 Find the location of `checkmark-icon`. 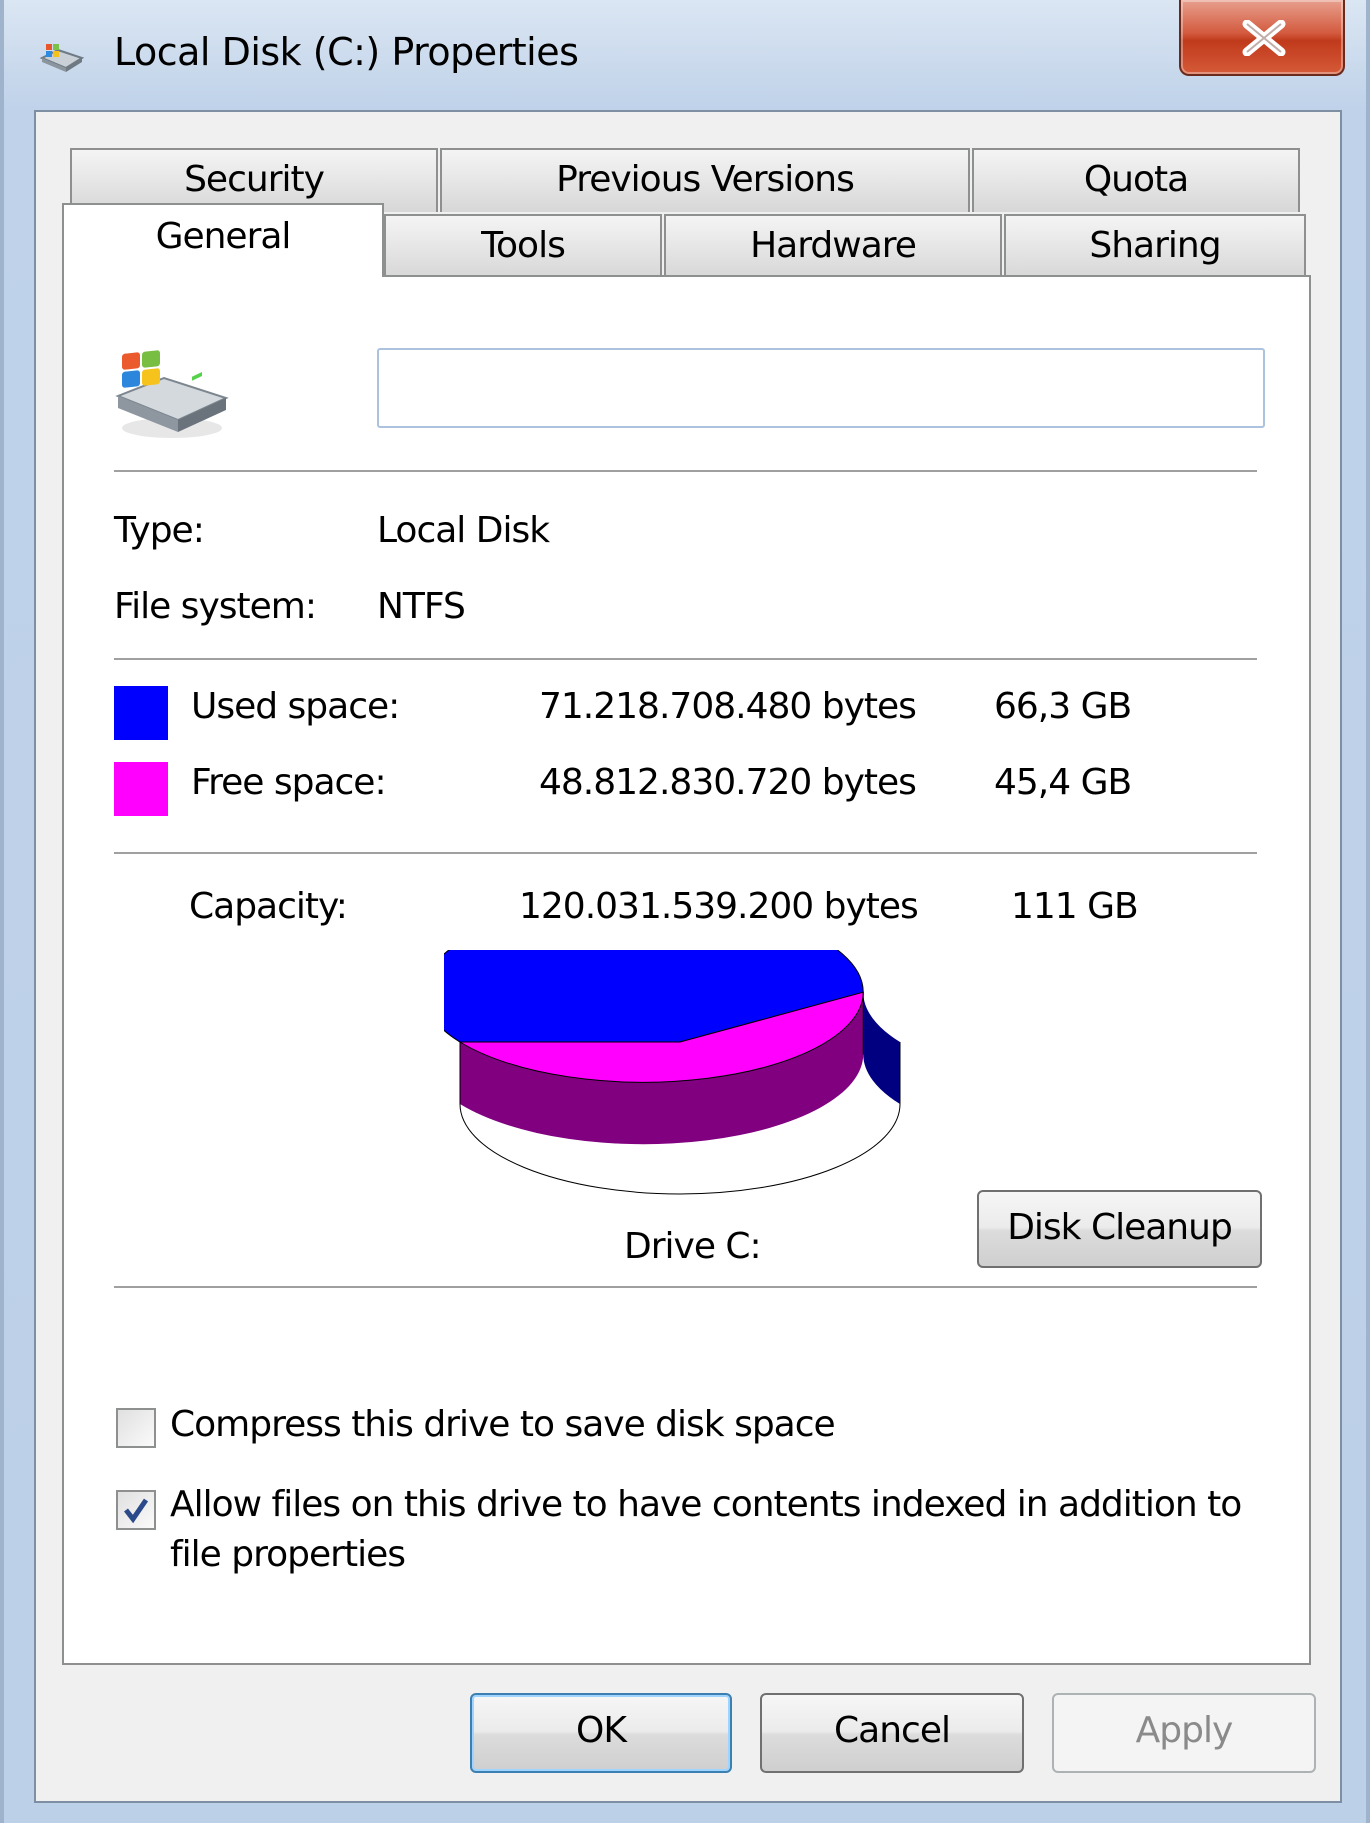

checkmark-icon is located at coordinates (136, 1511).